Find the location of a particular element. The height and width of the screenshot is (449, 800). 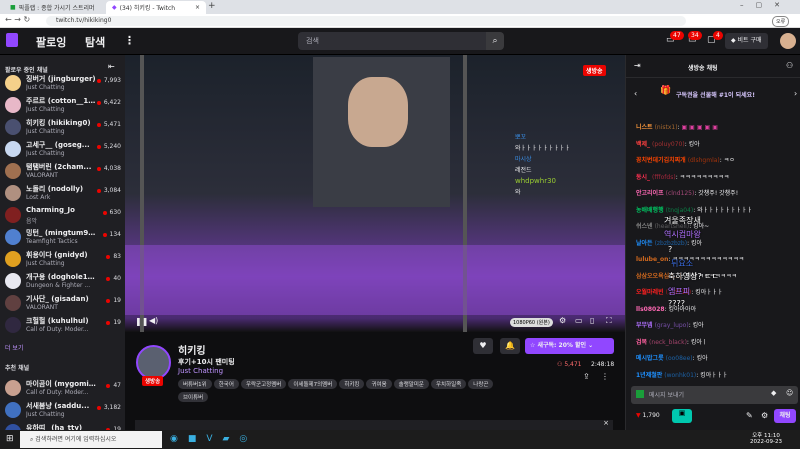

community-icon: ⚇ is located at coordinates (789, 65).